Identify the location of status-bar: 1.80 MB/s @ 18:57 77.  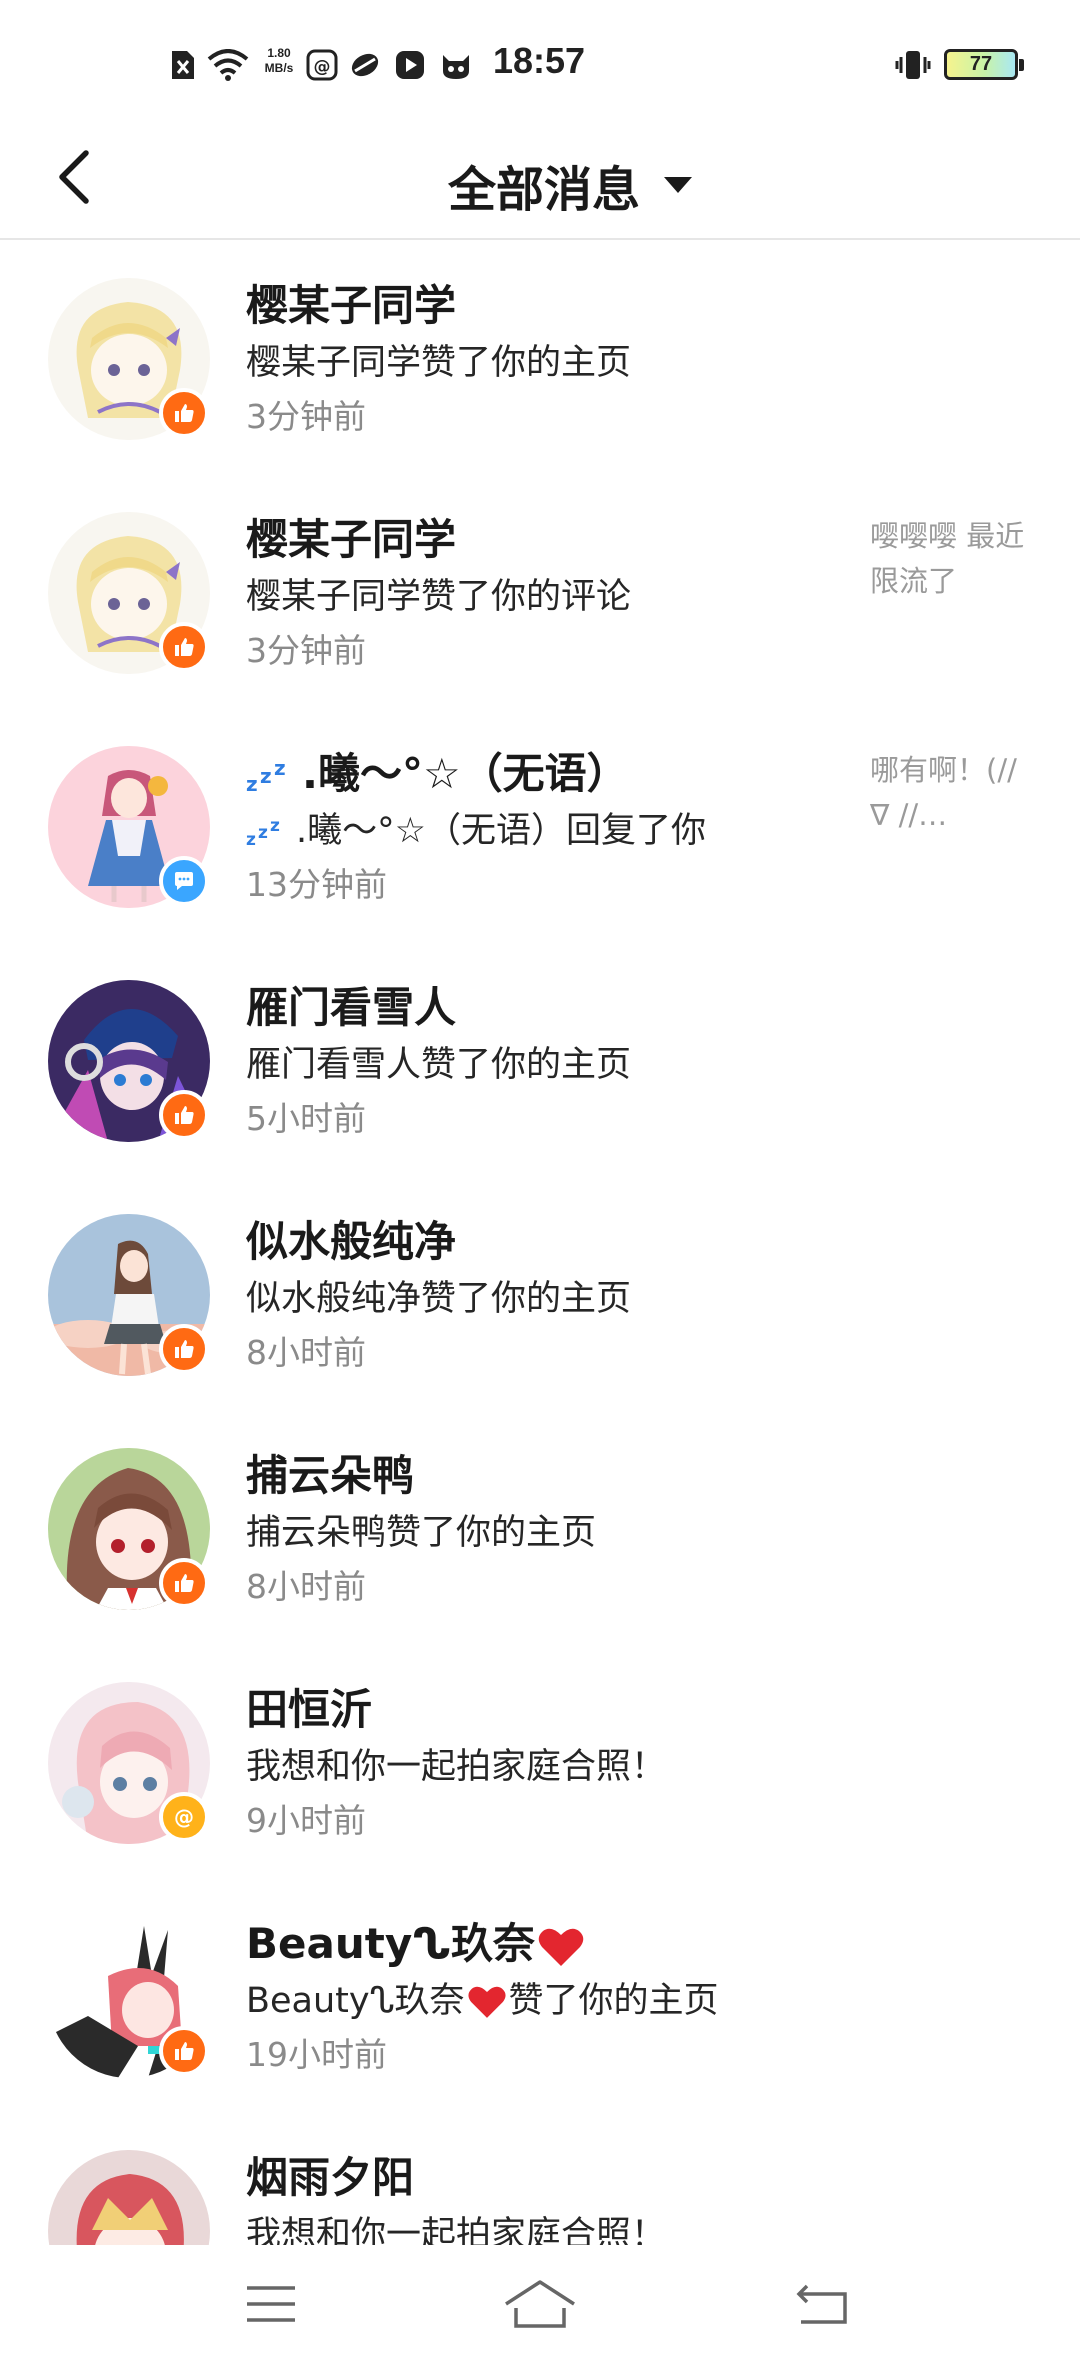
(540, 65).